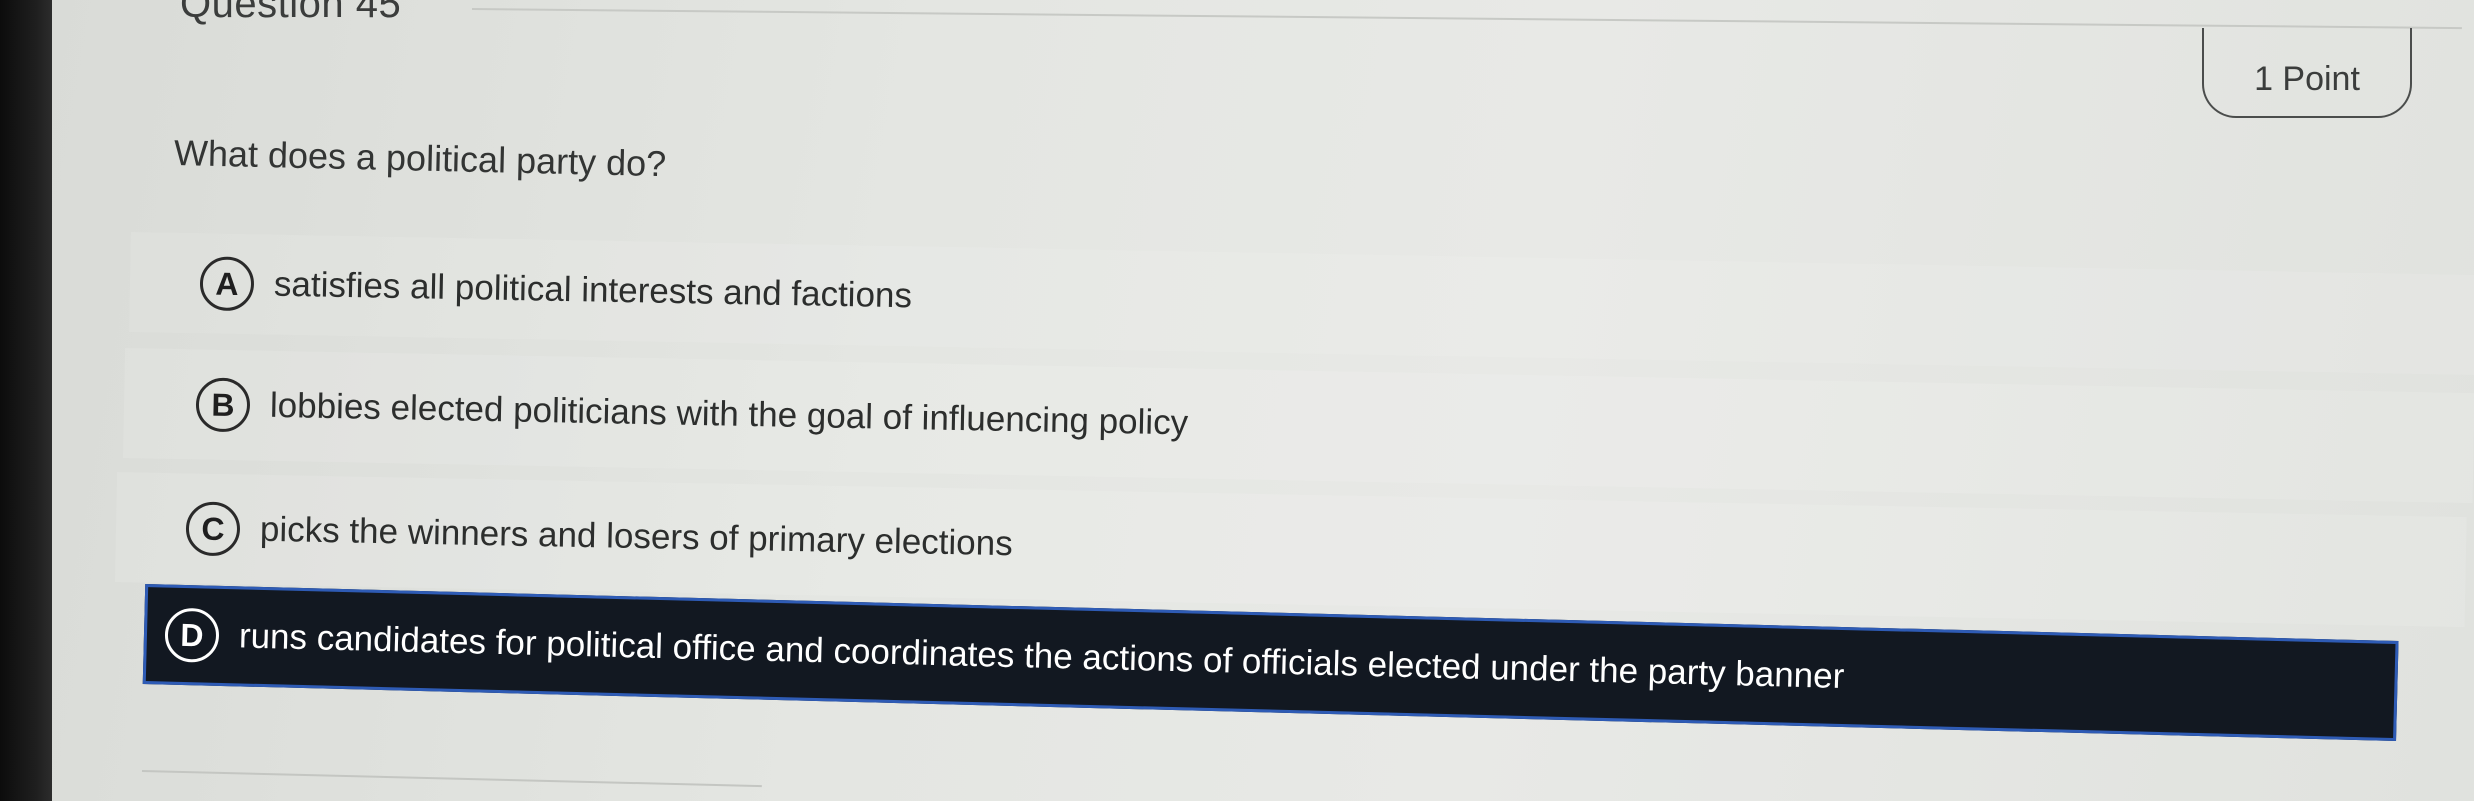  Describe the element at coordinates (213, 529) in the screenshot. I see `option-letter-badge: C` at that location.